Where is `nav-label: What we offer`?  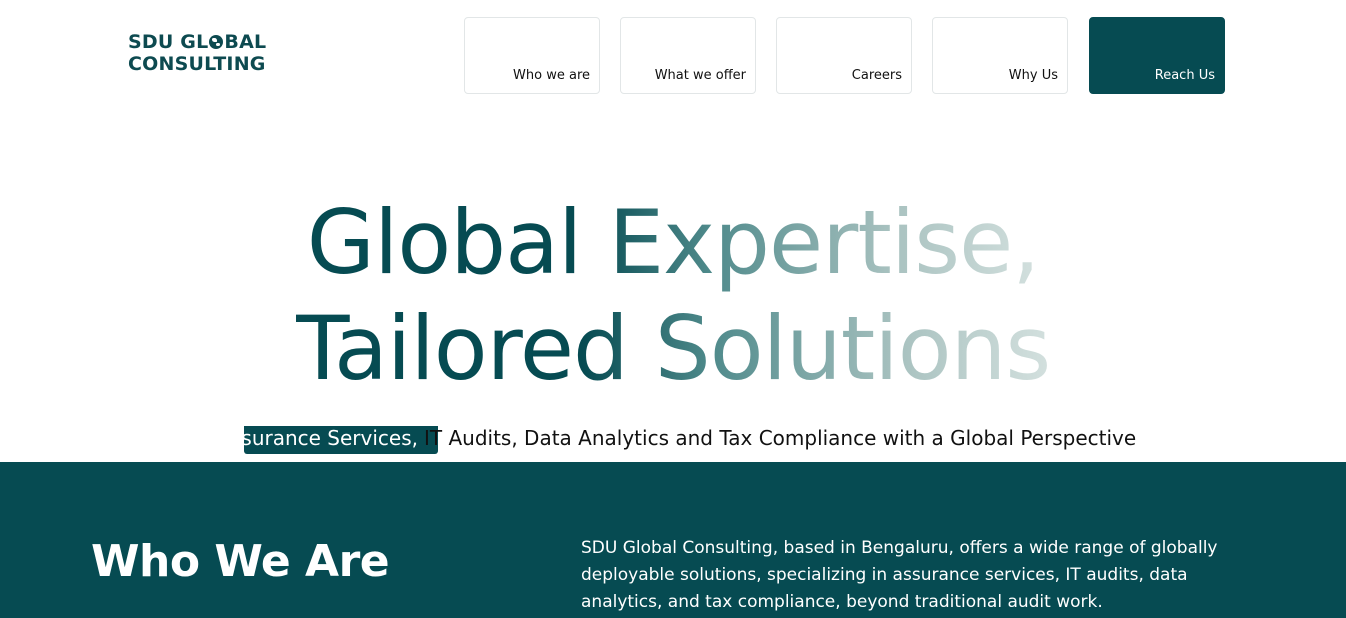
nav-label: What we offer is located at coordinates (700, 75).